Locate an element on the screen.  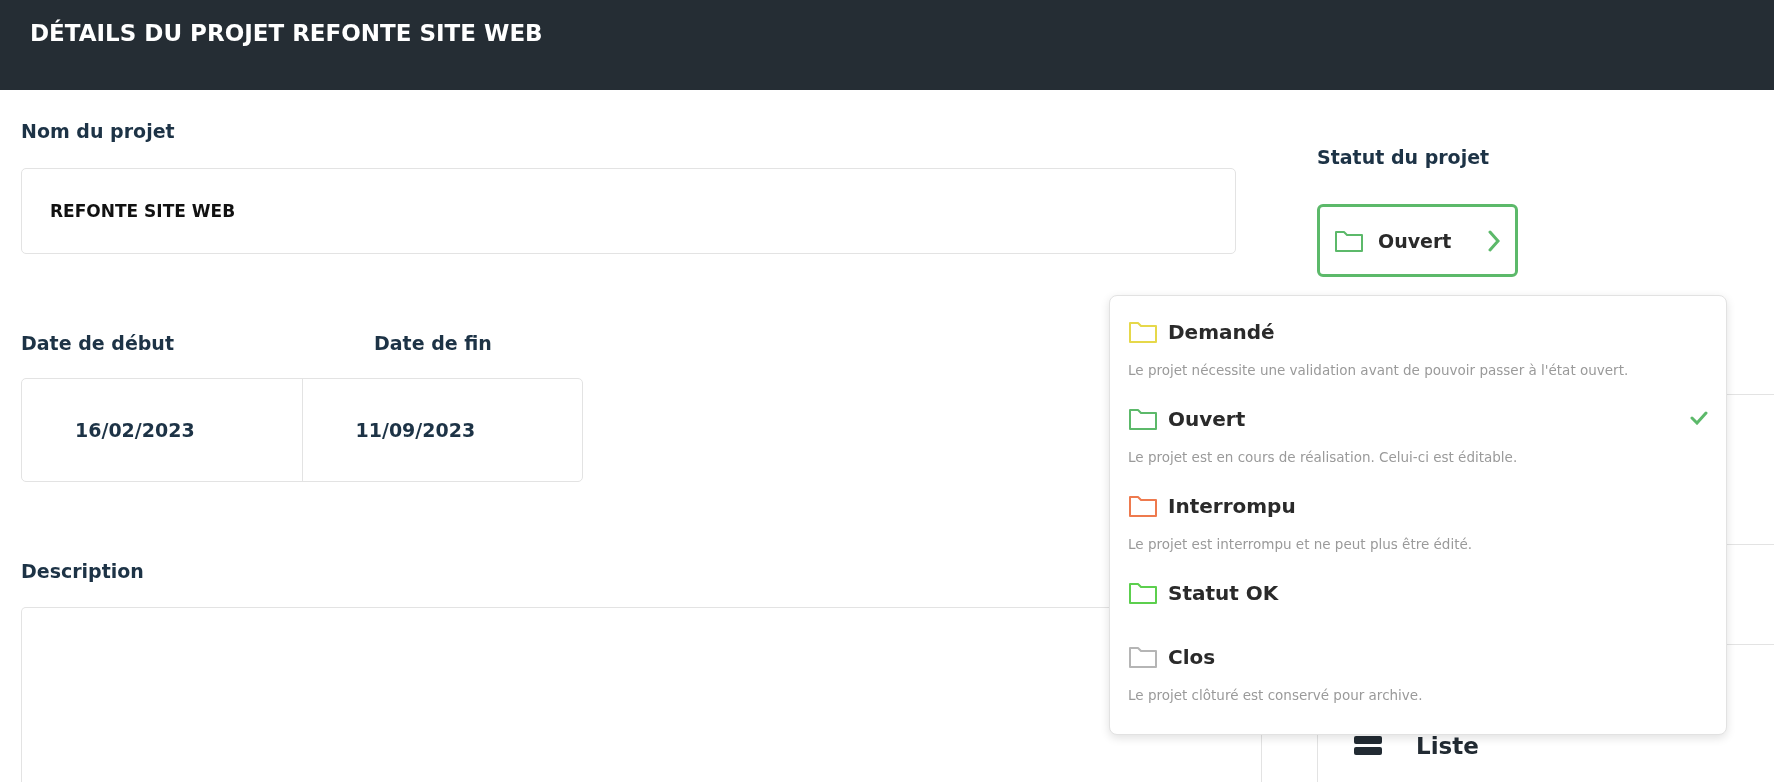
field-label: Nom du projet is located at coordinates (98, 131).